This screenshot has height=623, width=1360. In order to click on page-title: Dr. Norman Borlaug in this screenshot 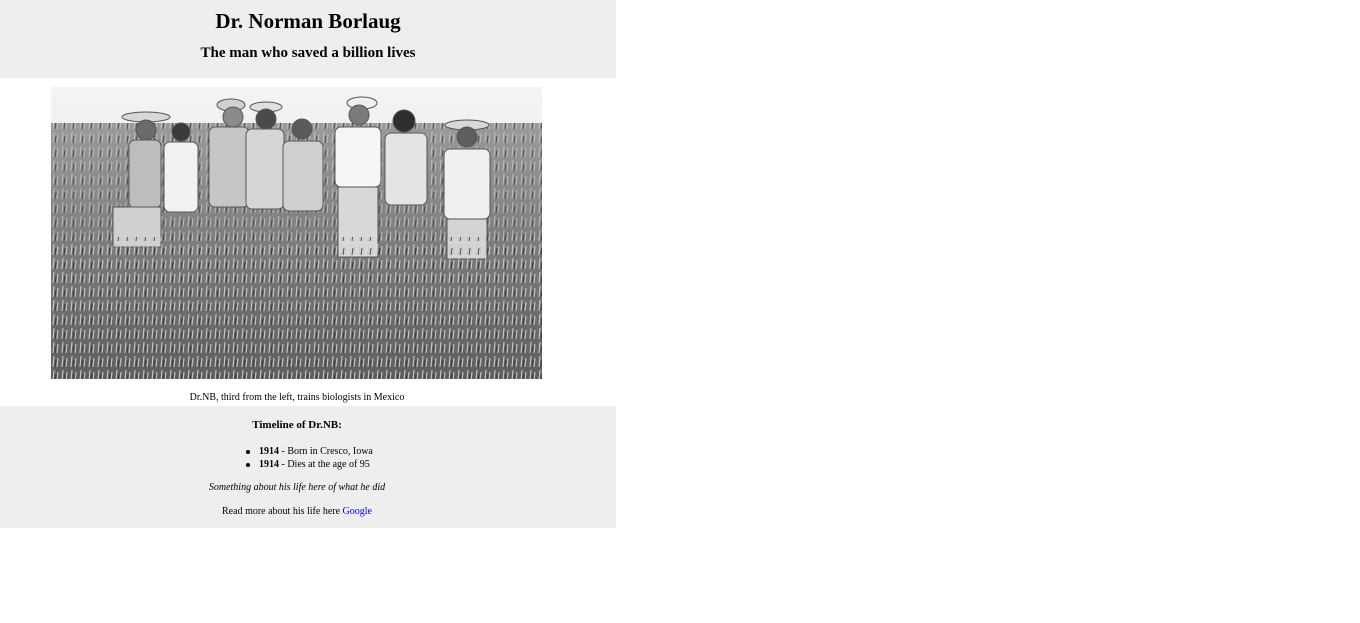, I will do `click(308, 21)`.